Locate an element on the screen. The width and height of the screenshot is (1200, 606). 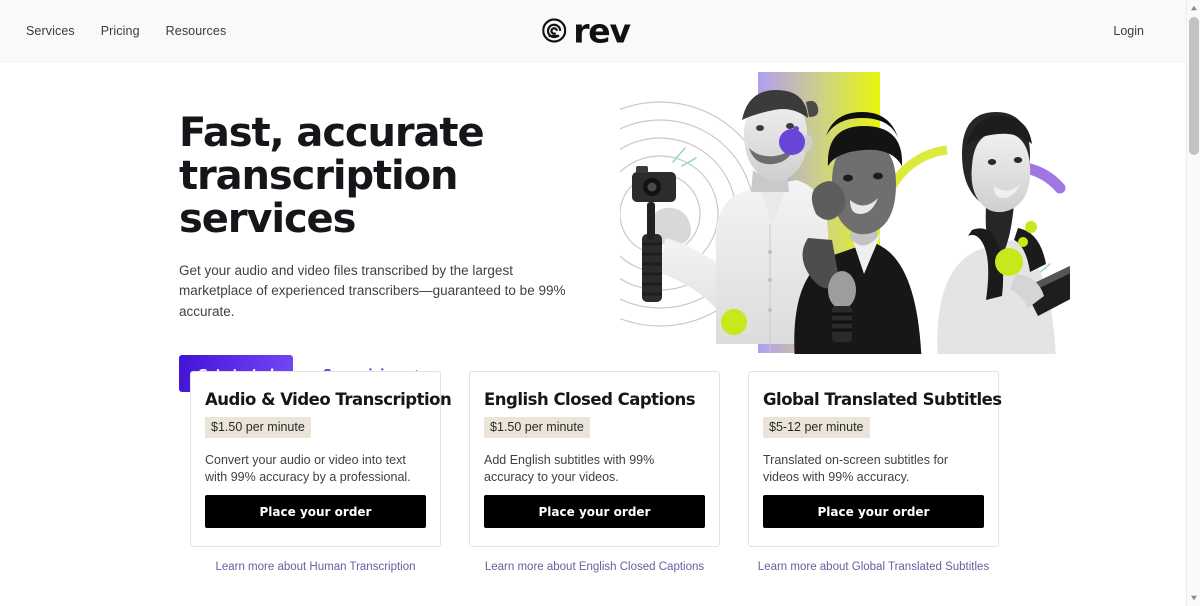
scroll-down-arrow-icon is located at coordinates (1193, 598).